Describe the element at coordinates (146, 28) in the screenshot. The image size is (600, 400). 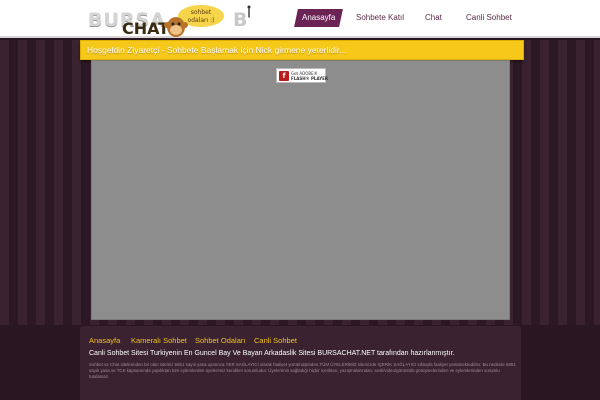
I see `logo-chat-text: CHAT` at that location.